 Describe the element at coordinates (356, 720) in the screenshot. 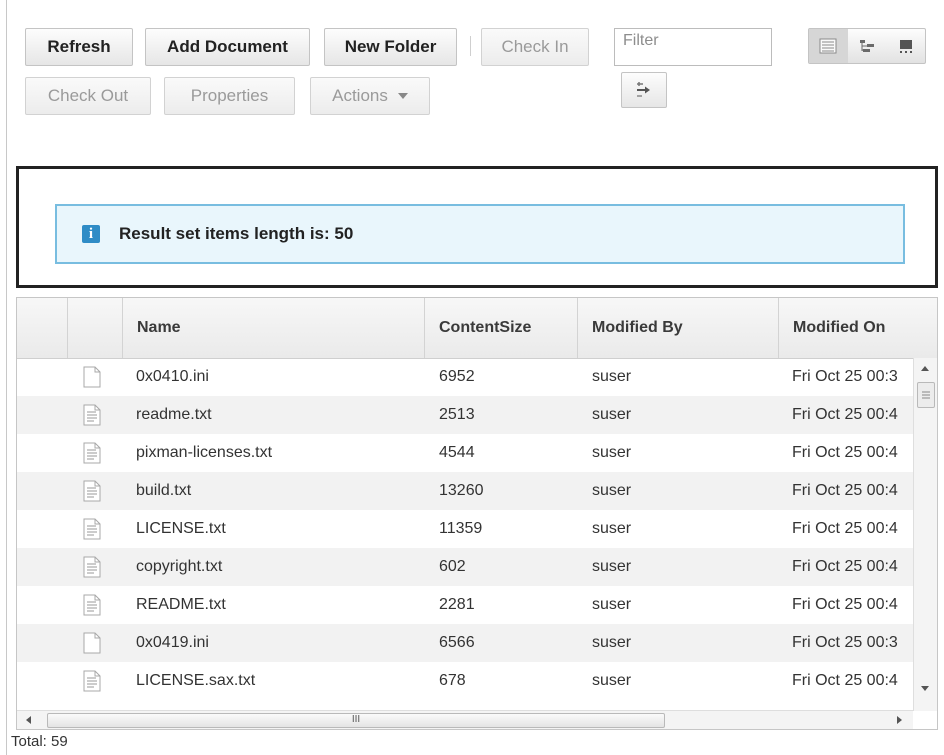

I see `horizontal-scroll-thumb: III` at that location.